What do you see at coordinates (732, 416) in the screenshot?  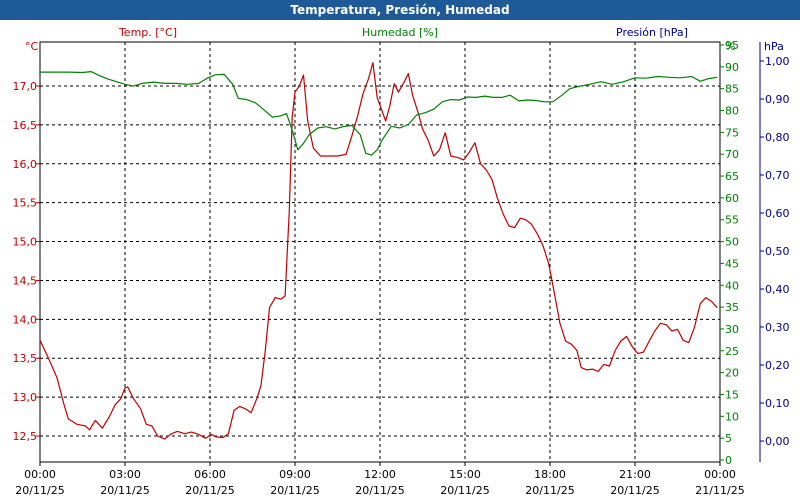 I see `humidity-tick-label: 10` at bounding box center [732, 416].